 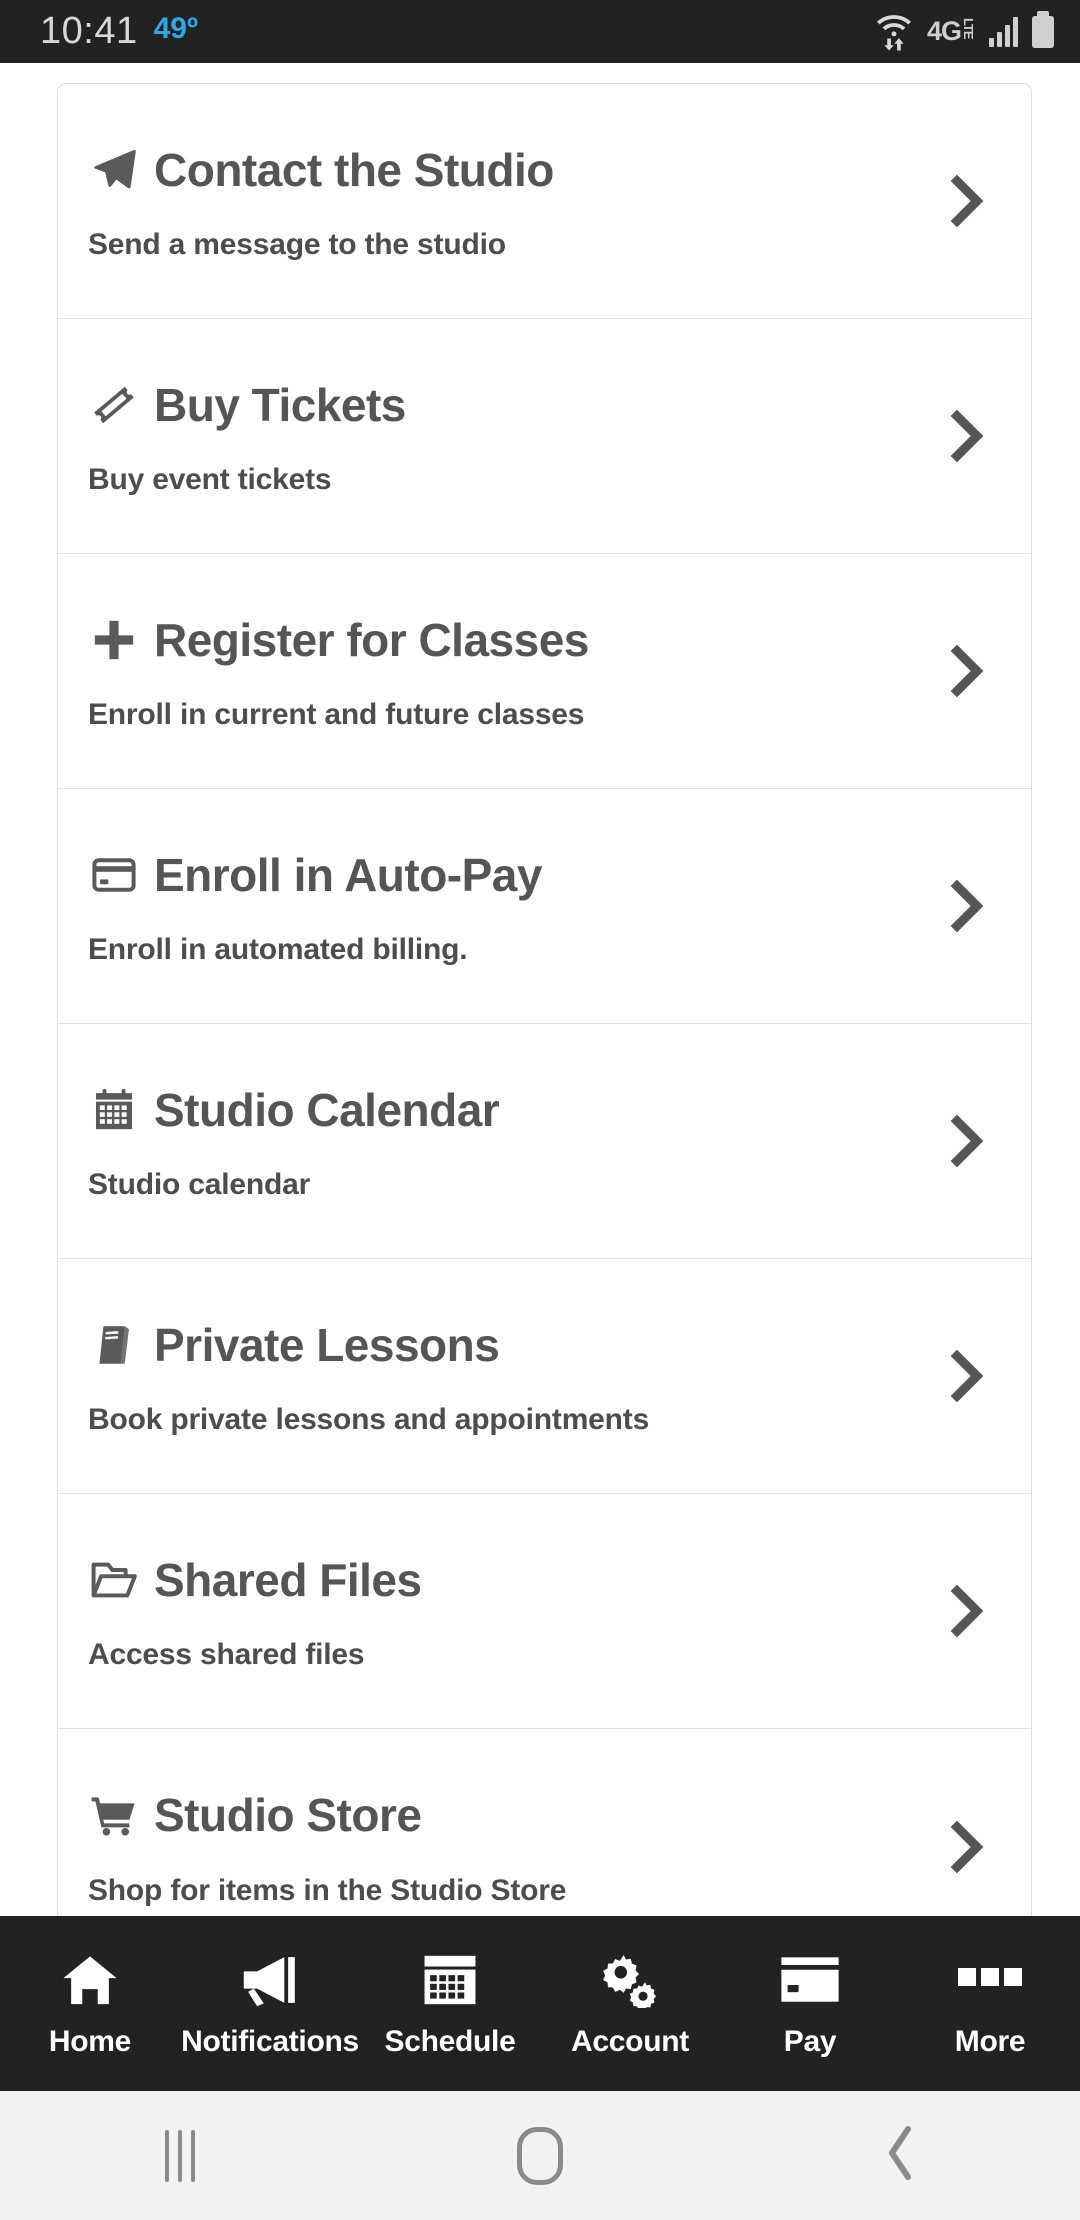 What do you see at coordinates (540, 31) in the screenshot?
I see `status-bar: 10:41 49º 4G LTE` at bounding box center [540, 31].